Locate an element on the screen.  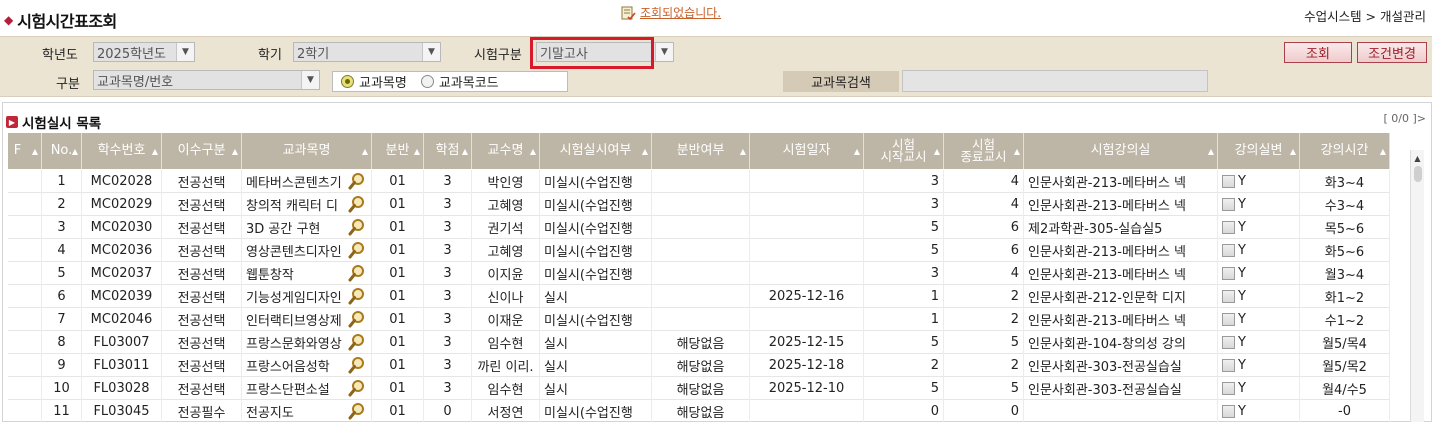
cell-time: 월5/목2 is located at coordinates (1345, 365).